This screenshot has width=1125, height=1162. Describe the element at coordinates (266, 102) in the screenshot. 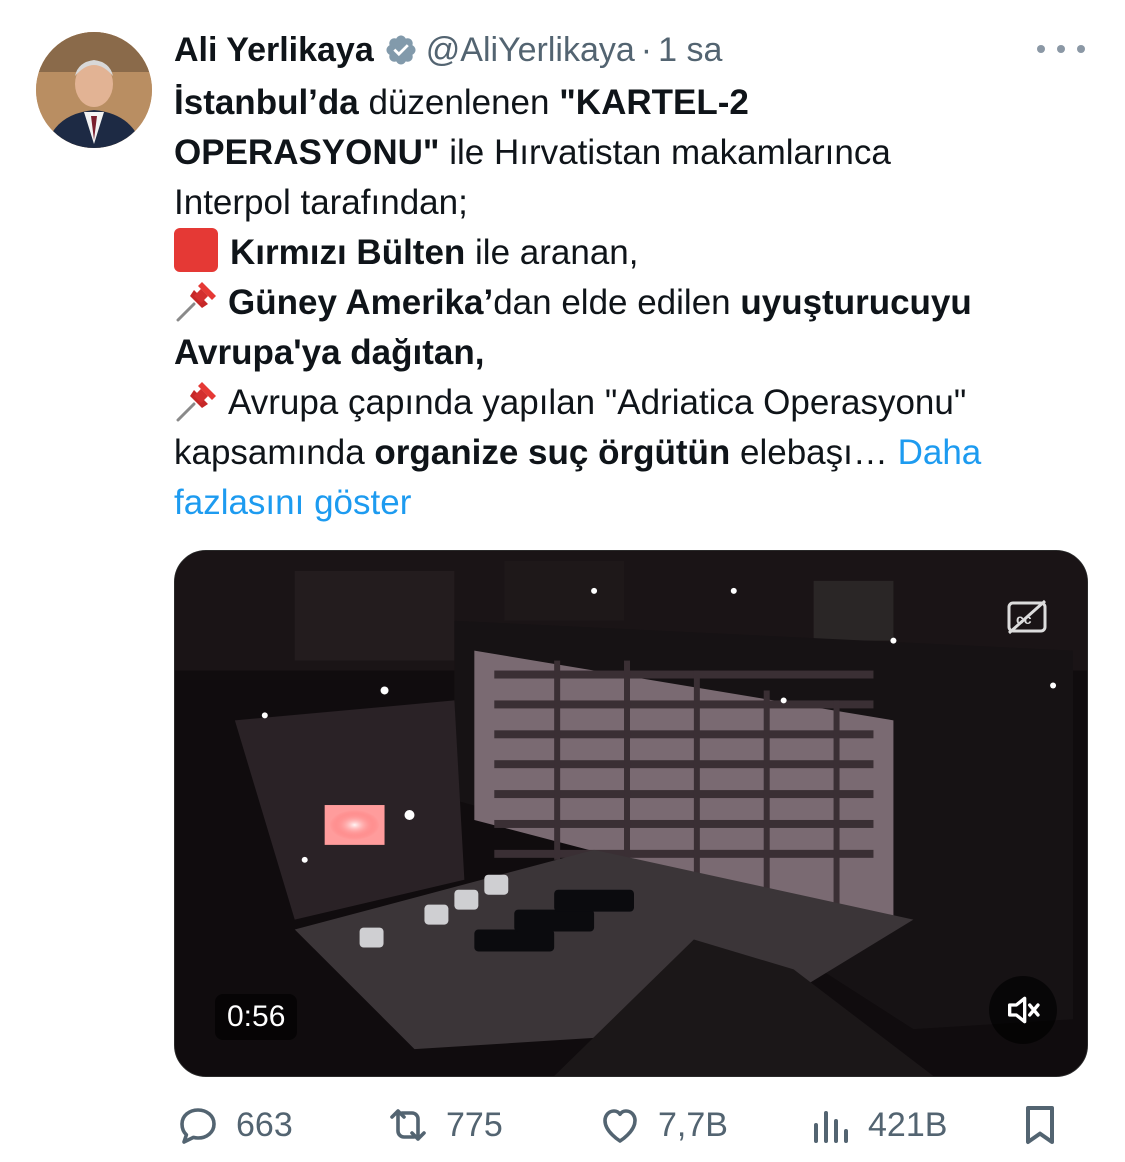

I see `text-bold: İstanbul’da` at that location.